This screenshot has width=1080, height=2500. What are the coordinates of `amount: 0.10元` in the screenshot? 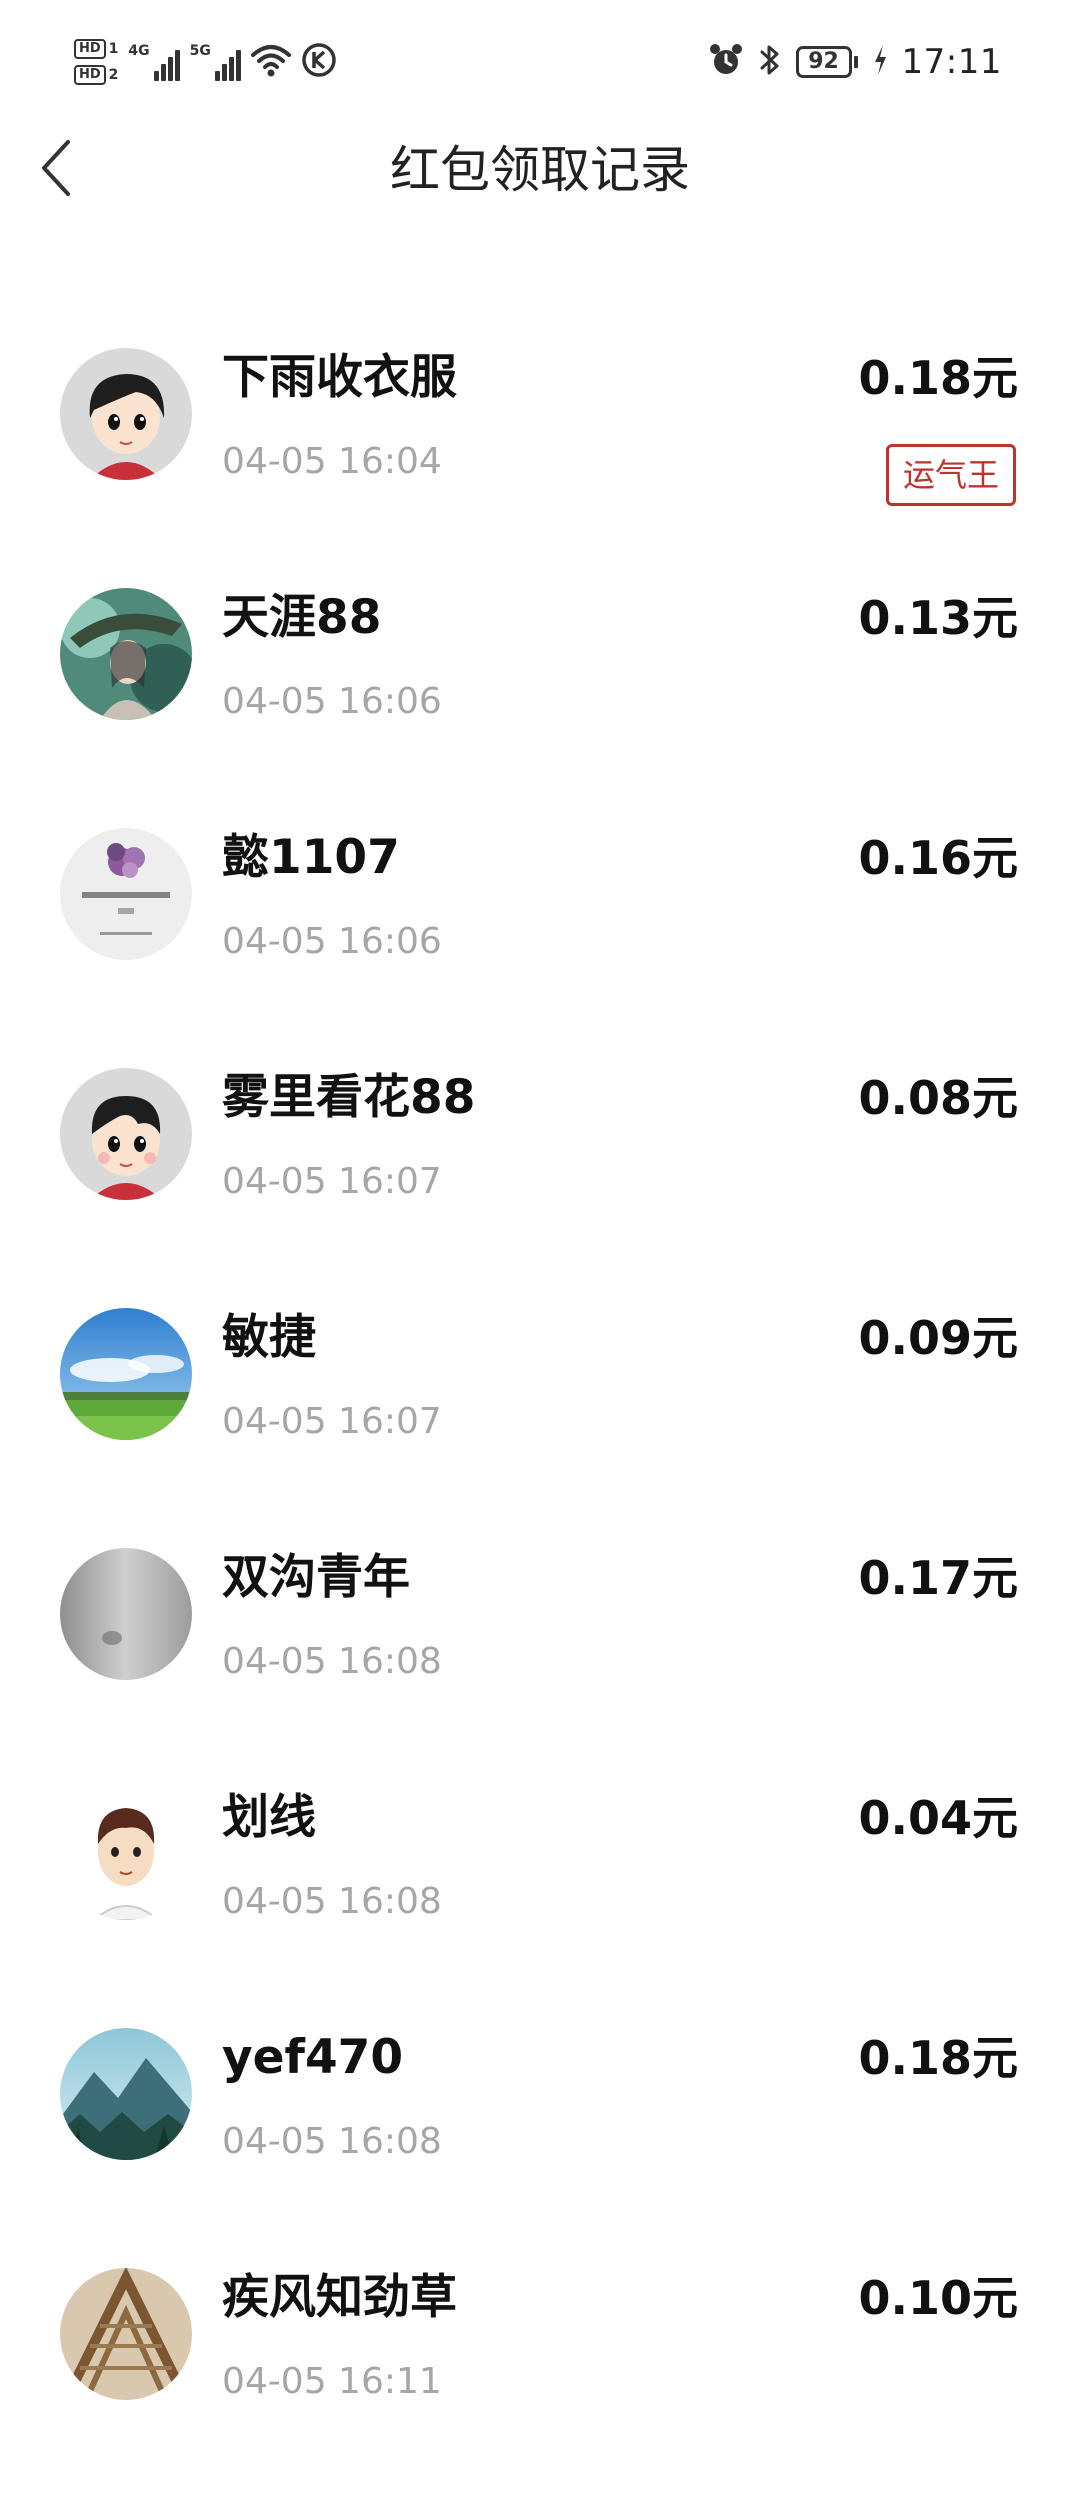 It's located at (938, 2298).